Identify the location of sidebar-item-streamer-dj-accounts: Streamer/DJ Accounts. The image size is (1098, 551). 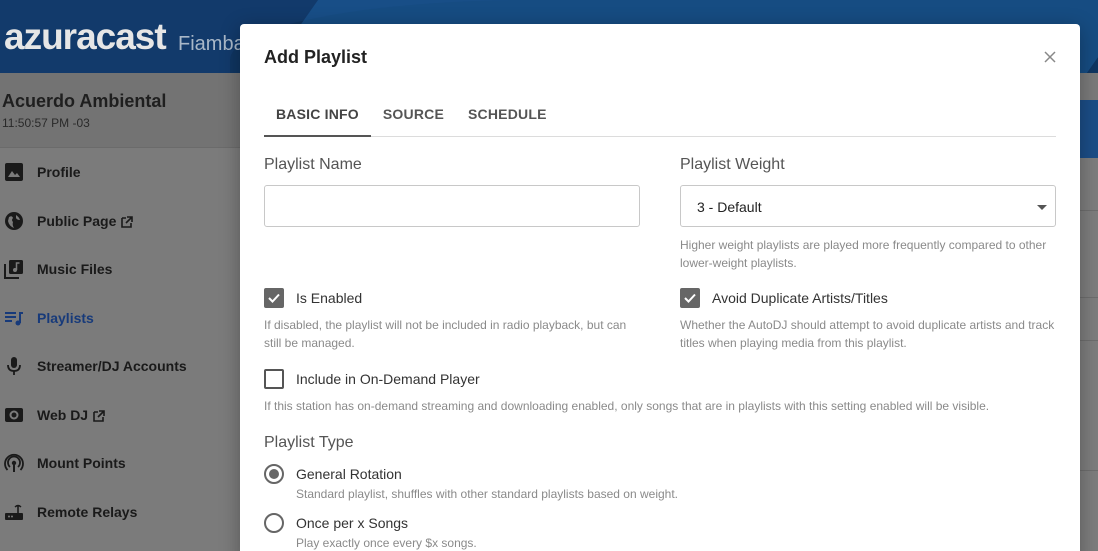
(120, 366).